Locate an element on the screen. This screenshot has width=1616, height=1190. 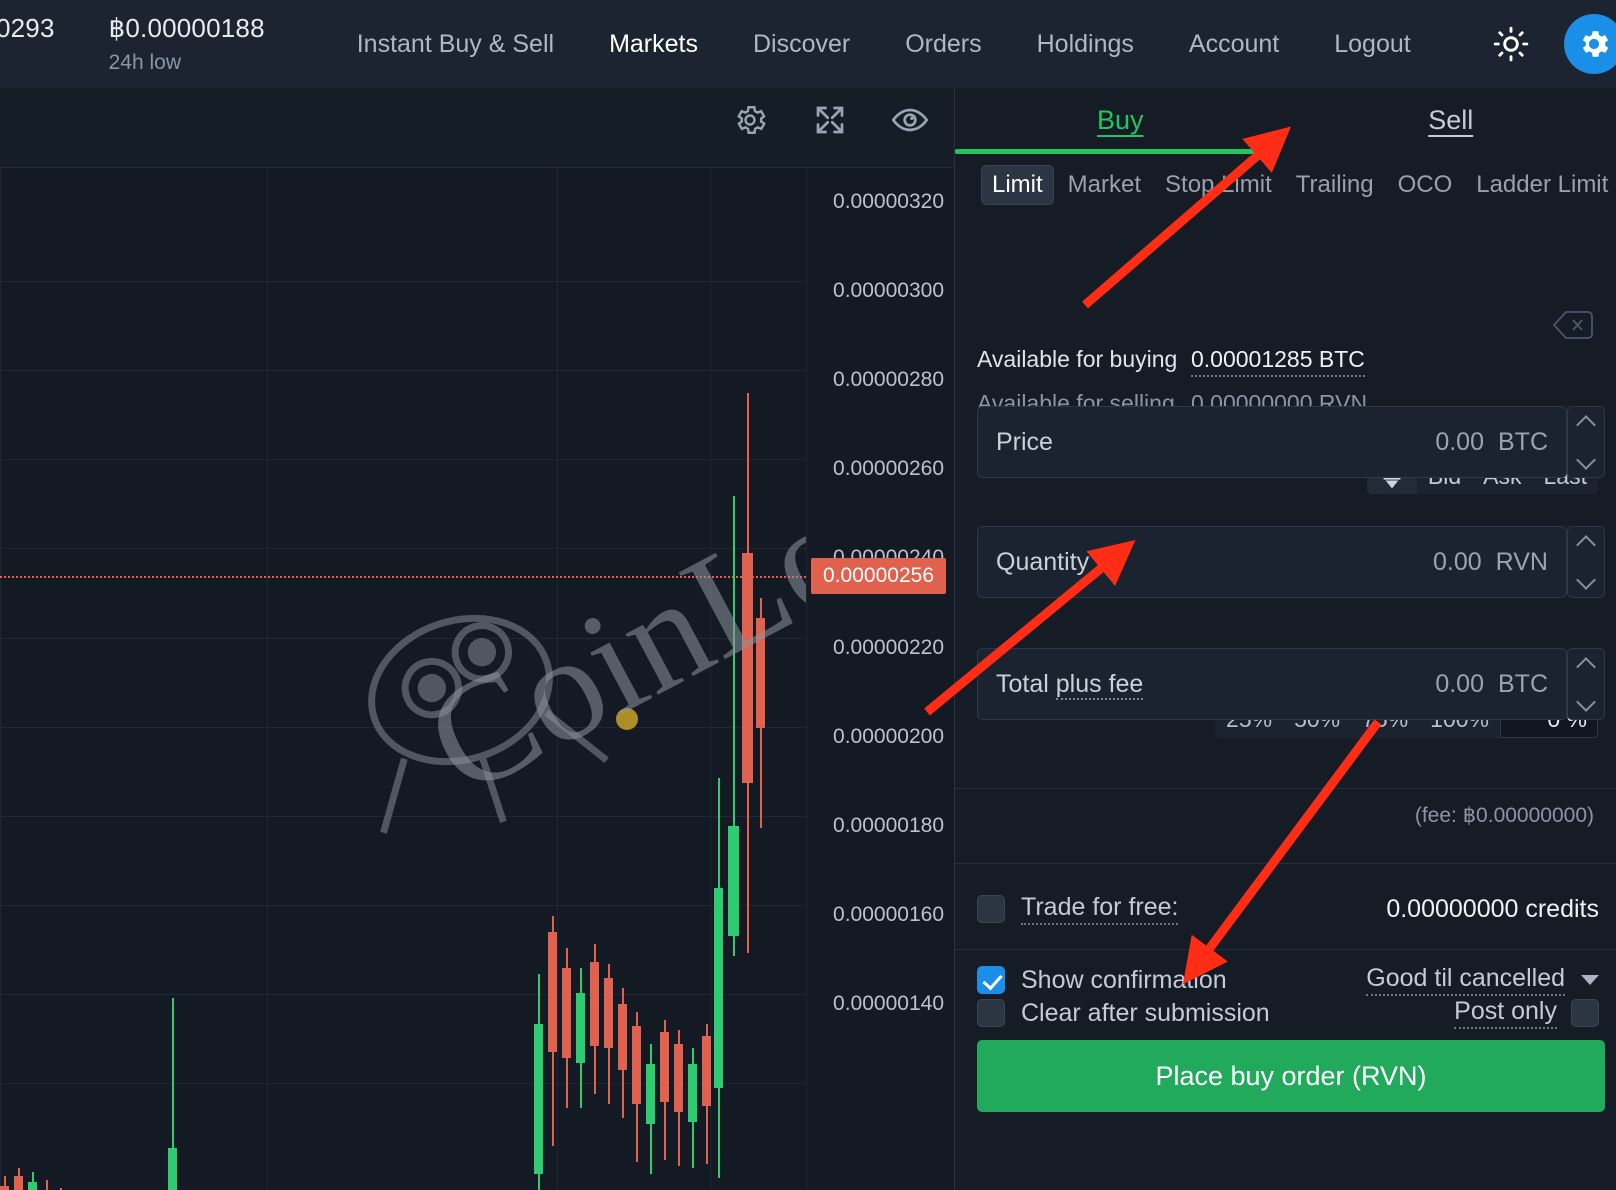
trade-for-free-row: Trade for free: 0.00000000 credits is located at coordinates (1285, 909).